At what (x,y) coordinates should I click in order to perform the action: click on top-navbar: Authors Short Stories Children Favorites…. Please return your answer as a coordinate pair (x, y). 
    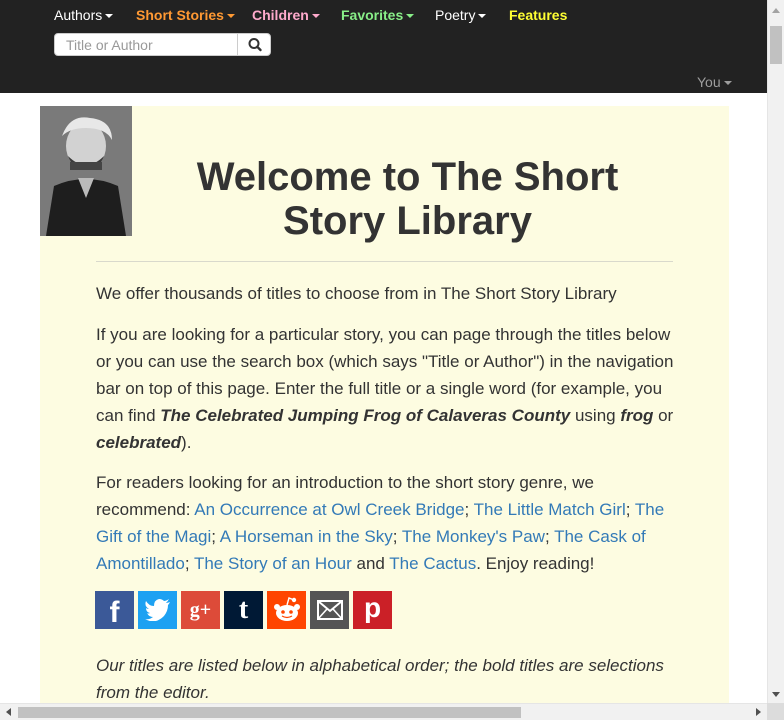
    Looking at the image, I should click on (383, 46).